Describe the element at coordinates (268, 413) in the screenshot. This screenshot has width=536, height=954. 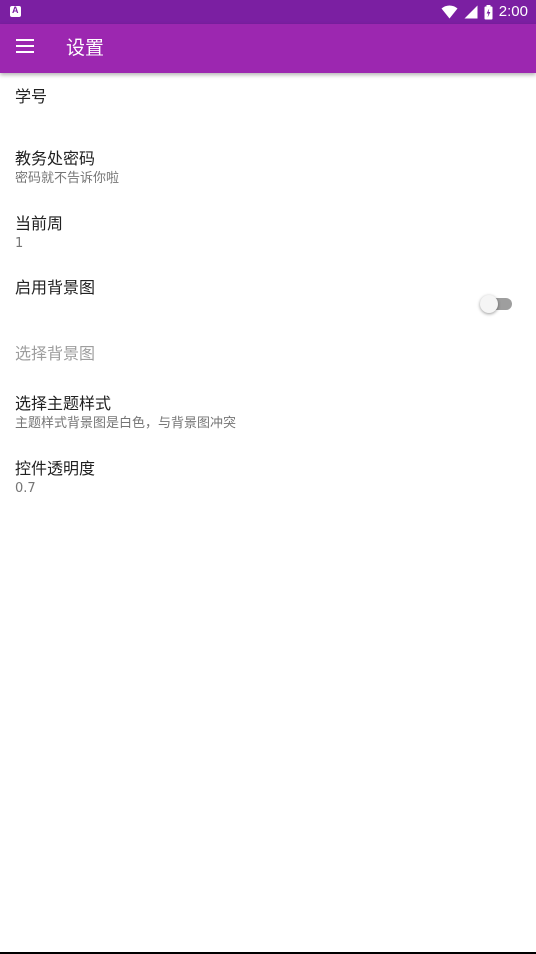
I see `pref-choose-theme: 选择主题样式 主题样式背景图是白色，与背景图冲突` at that location.